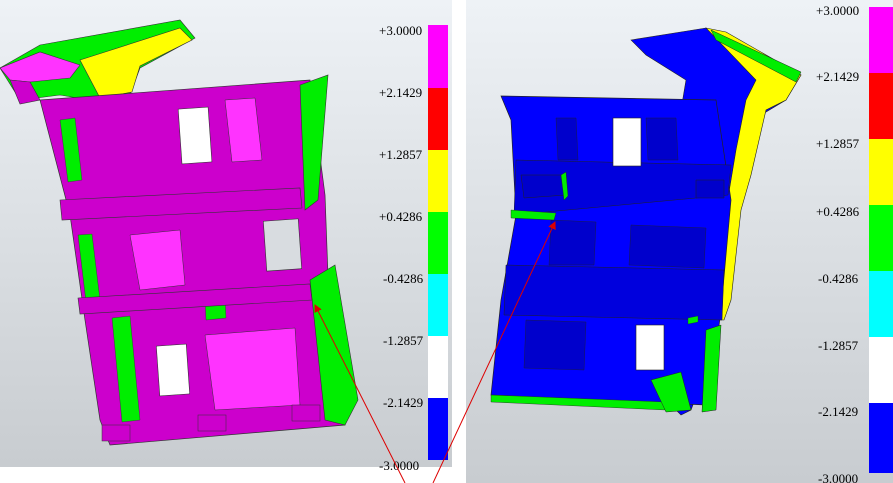 Image resolution: width=893 pixels, height=483 pixels. I want to click on arrow-to-right-model, so click(494, 352).